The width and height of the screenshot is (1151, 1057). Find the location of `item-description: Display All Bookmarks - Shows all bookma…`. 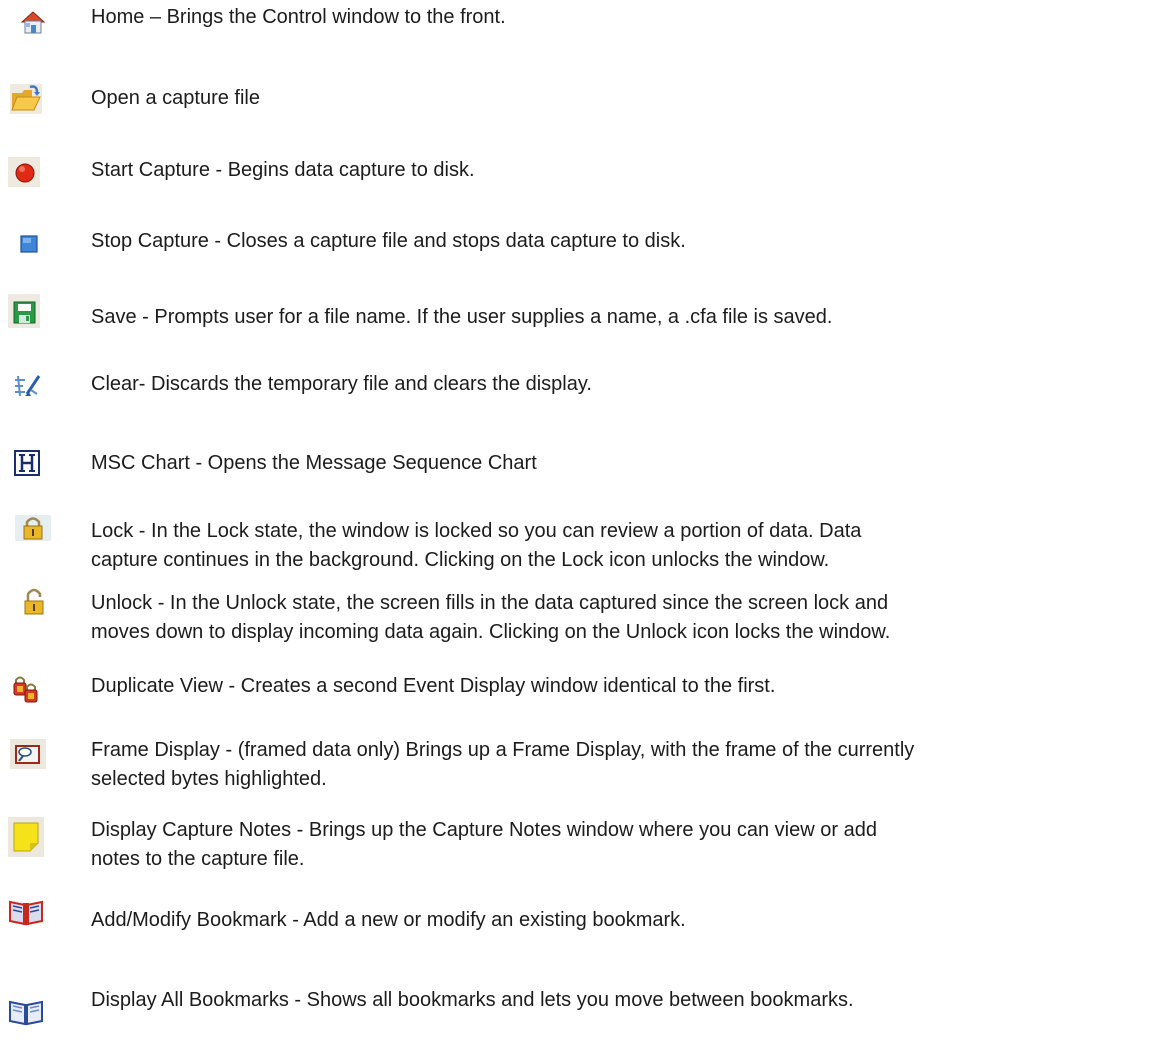

item-description: Display All Bookmarks - Shows all bookma… is located at coordinates (472, 1000).